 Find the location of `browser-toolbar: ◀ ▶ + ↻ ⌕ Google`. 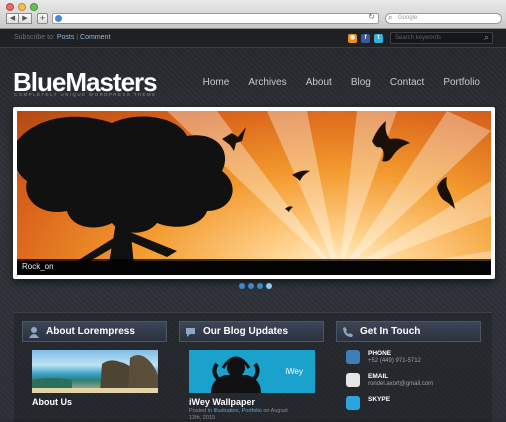

browser-toolbar: ◀ ▶ + ↻ ⌕ Google is located at coordinates (253, 14).